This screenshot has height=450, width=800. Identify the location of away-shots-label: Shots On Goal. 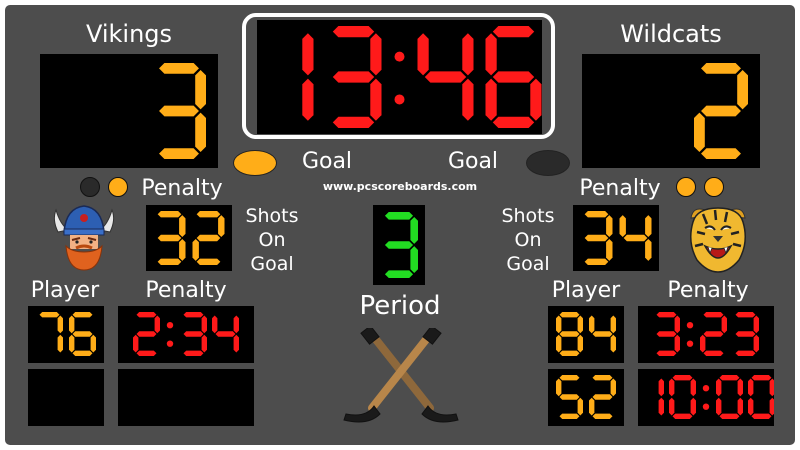
(528, 240).